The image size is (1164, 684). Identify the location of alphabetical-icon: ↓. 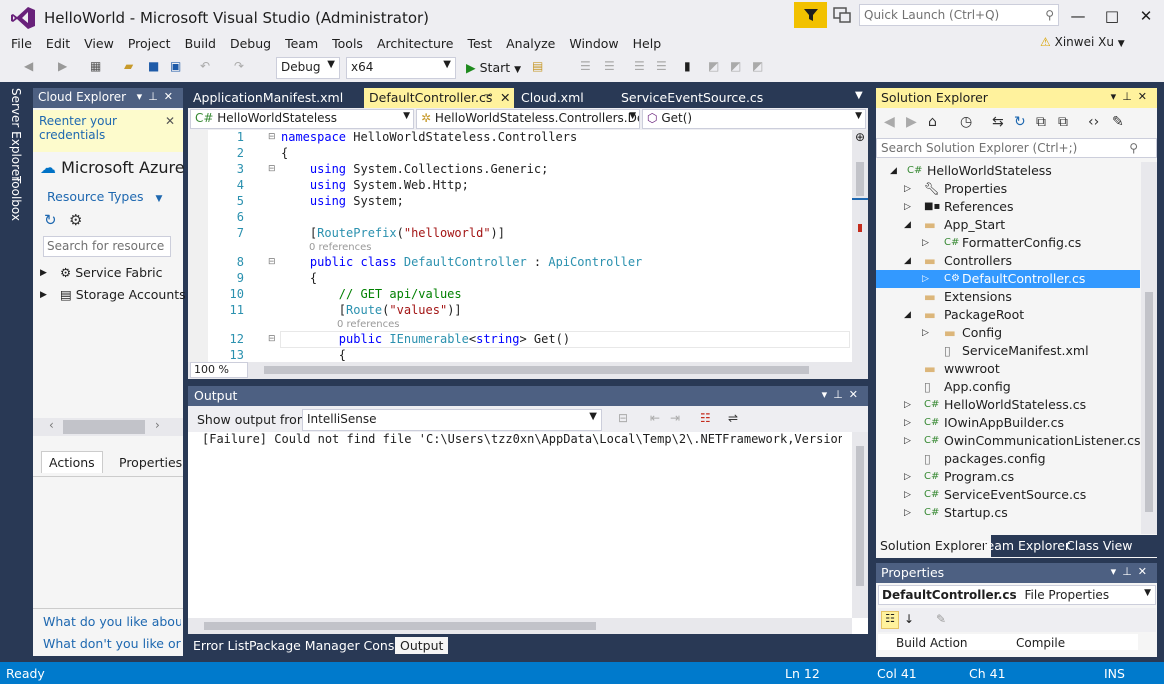
(909, 619).